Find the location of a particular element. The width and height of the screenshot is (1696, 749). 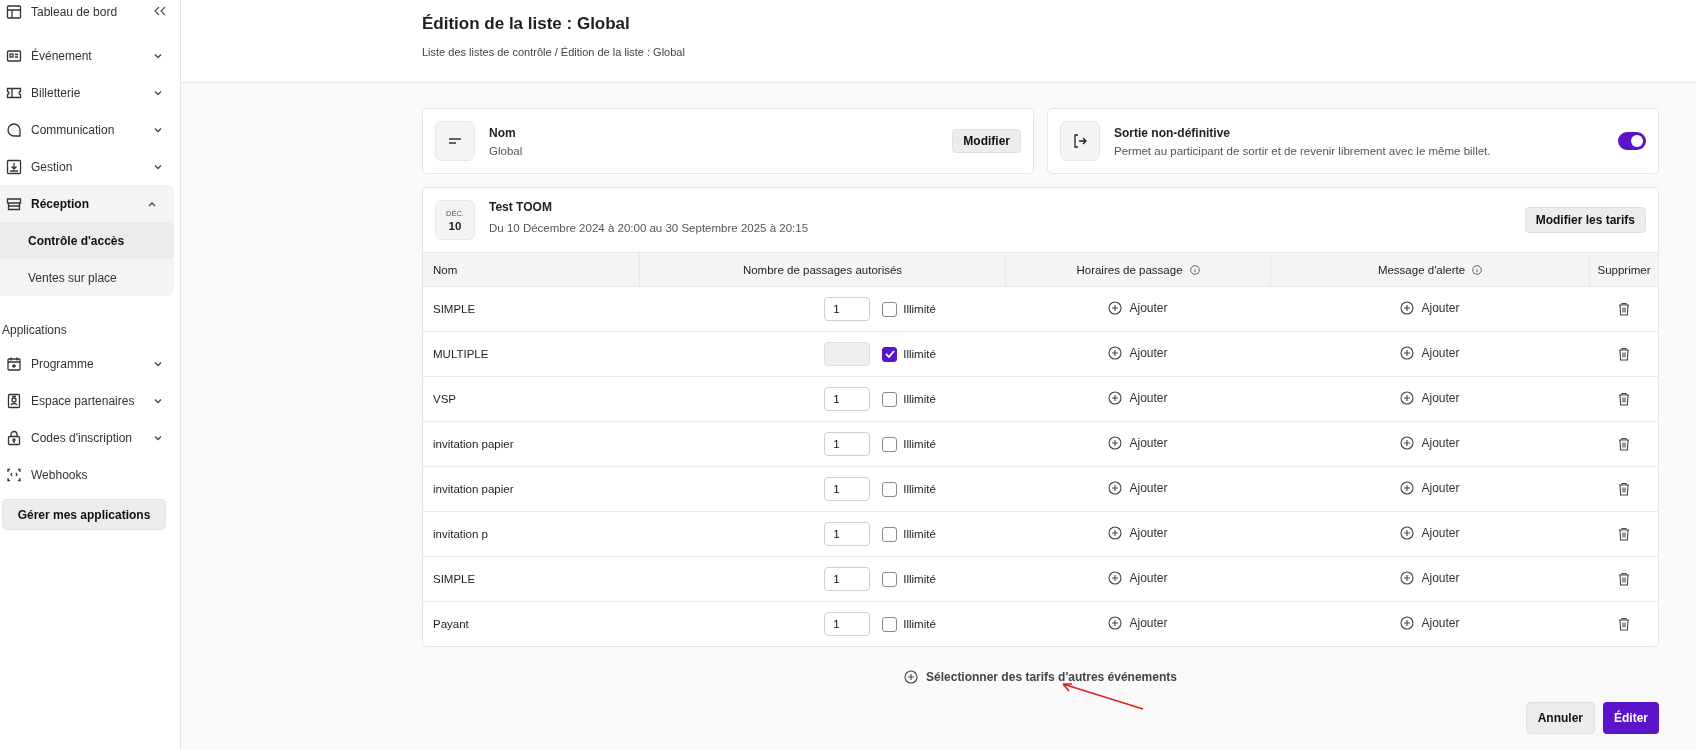

sidebar-item: Billetterie is located at coordinates (90, 92).